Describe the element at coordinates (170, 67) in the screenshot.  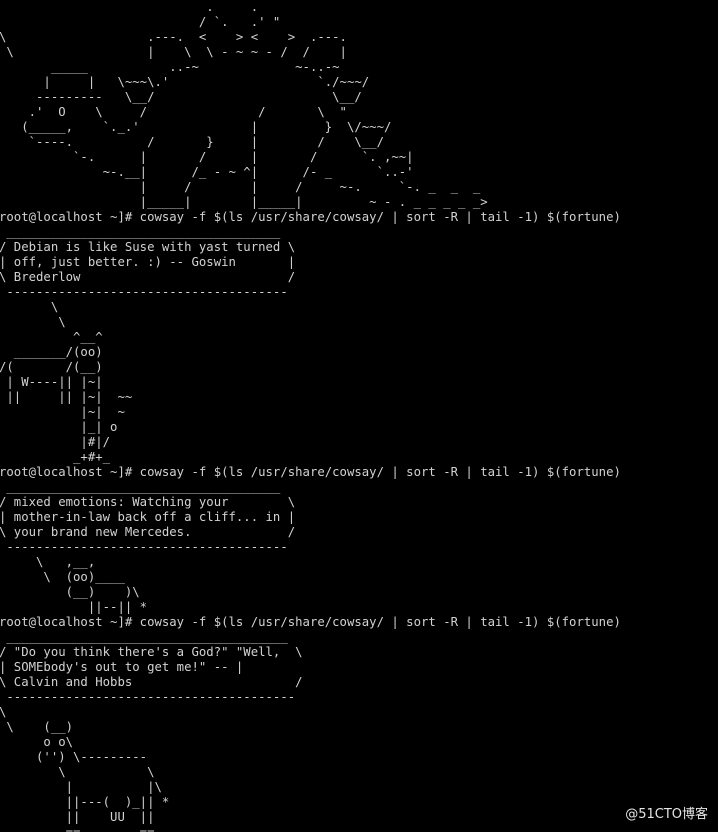
I see `output-line: _____ ..-~ ~-..-~` at that location.